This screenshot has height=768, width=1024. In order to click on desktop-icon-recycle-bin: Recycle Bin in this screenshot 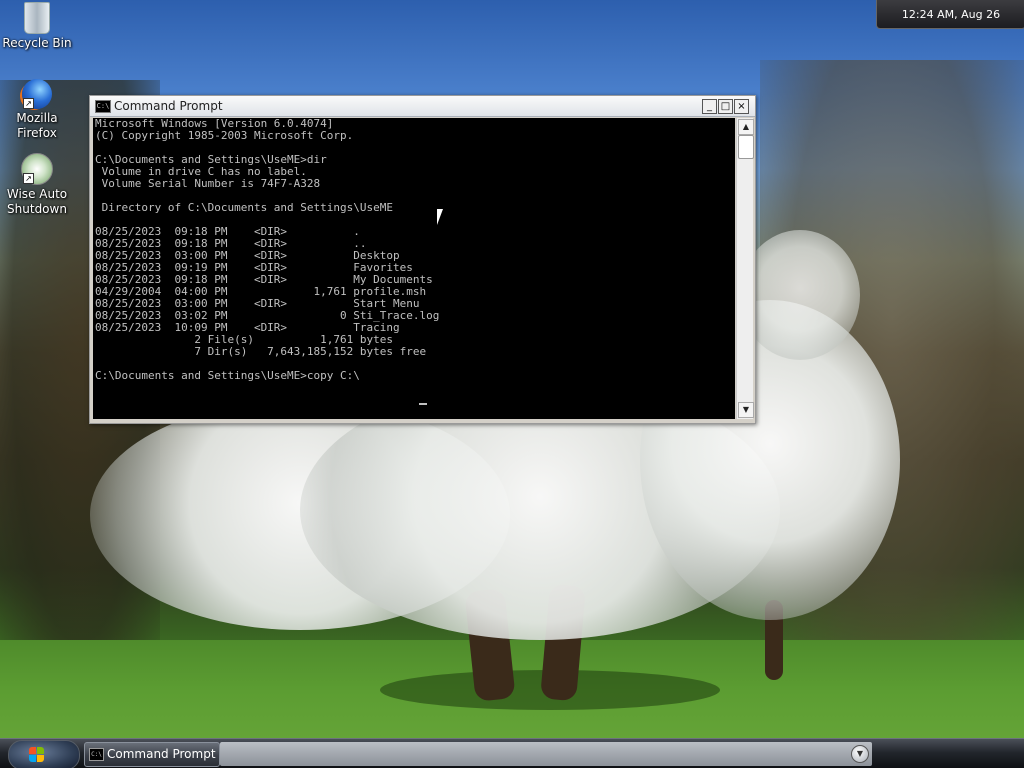, I will do `click(37, 26)`.